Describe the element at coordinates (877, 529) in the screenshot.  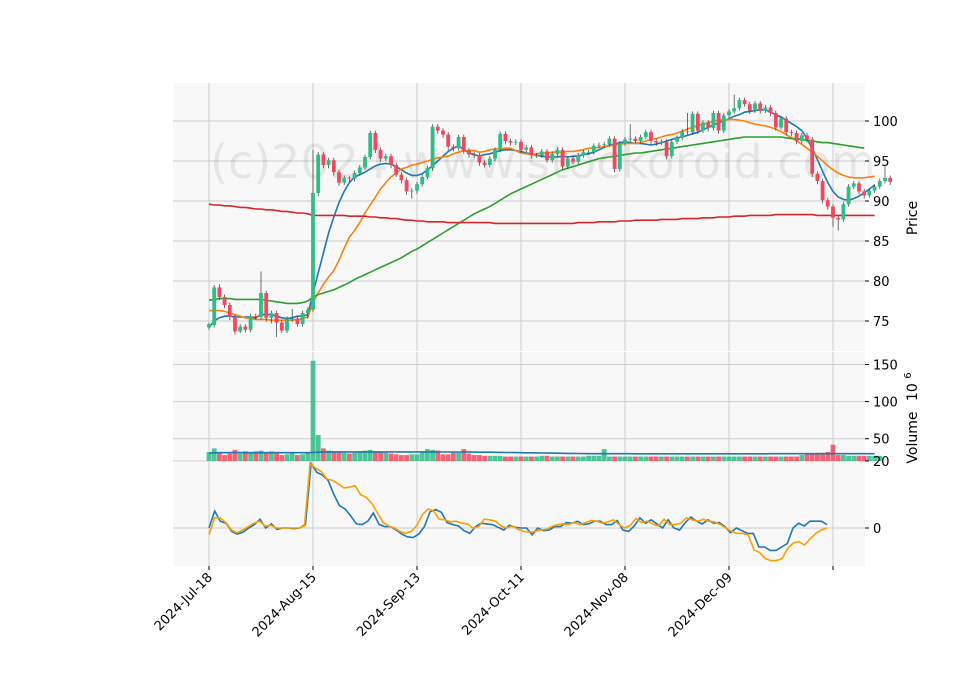
I see `y-tick-label: 0` at that location.